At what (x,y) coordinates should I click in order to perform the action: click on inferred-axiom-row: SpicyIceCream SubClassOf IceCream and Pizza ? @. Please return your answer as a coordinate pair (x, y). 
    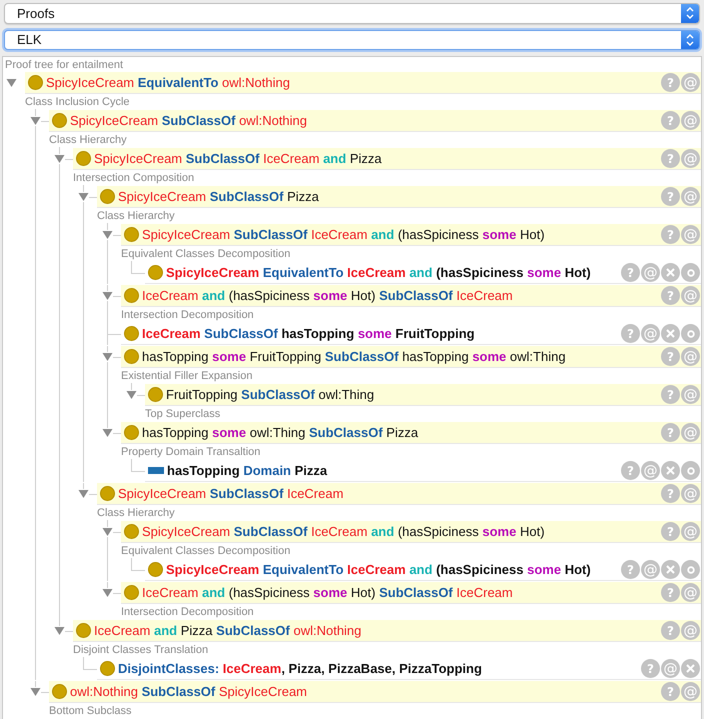
    Looking at the image, I should click on (387, 159).